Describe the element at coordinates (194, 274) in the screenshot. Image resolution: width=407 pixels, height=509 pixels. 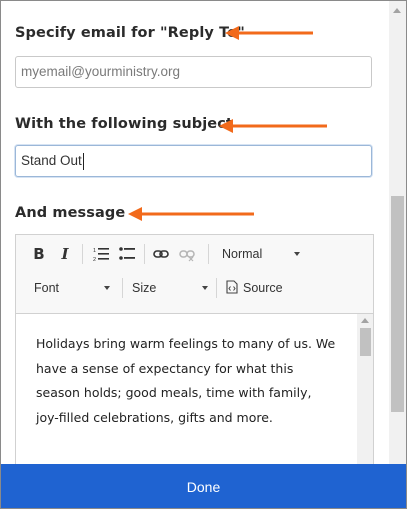
I see `editor-toolbar: B I 1 2 Normal Font Size Source` at that location.